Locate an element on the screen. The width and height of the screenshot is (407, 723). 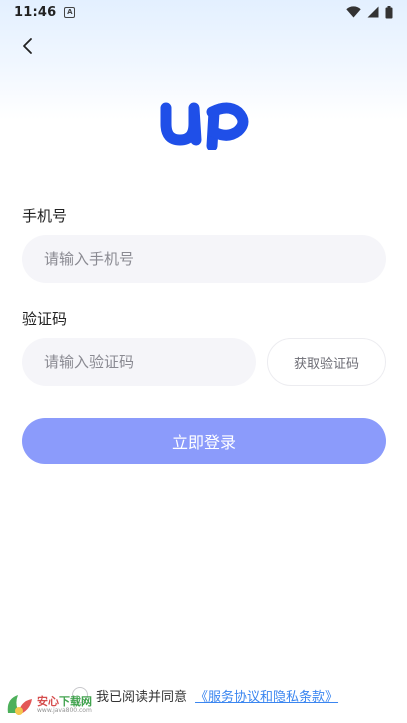
up-logo is located at coordinates (204, 126).